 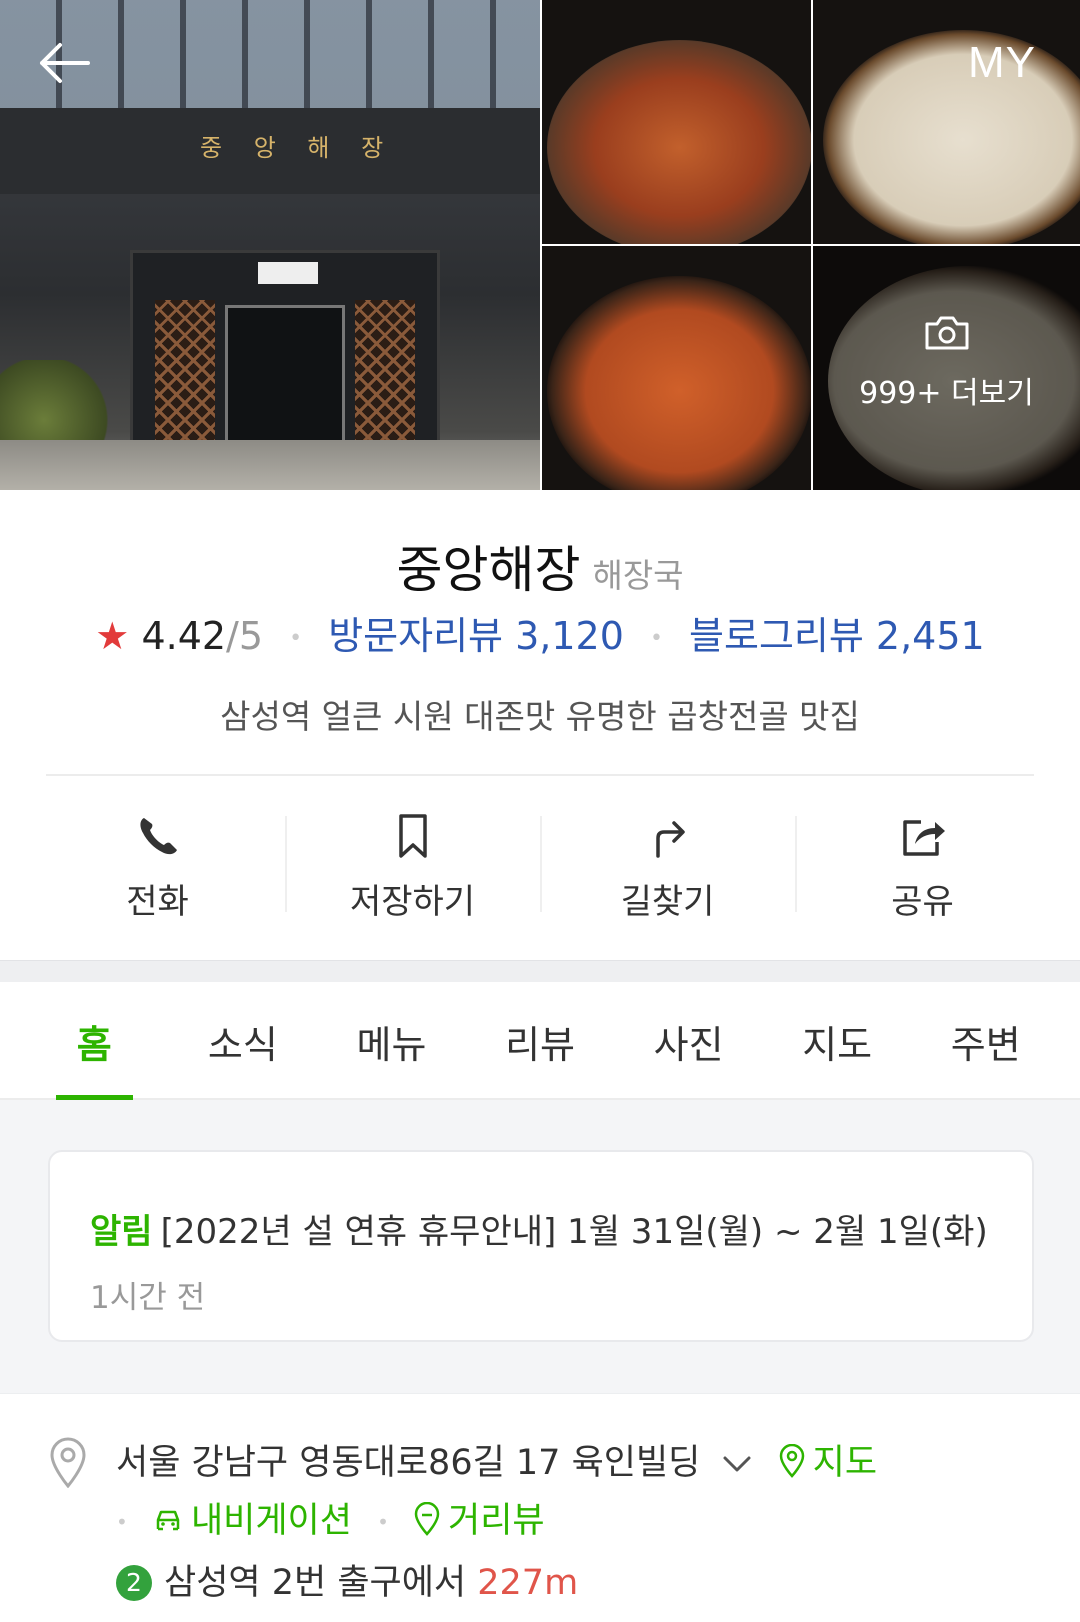 I want to click on tab-map: 지도, so click(x=837, y=1040).